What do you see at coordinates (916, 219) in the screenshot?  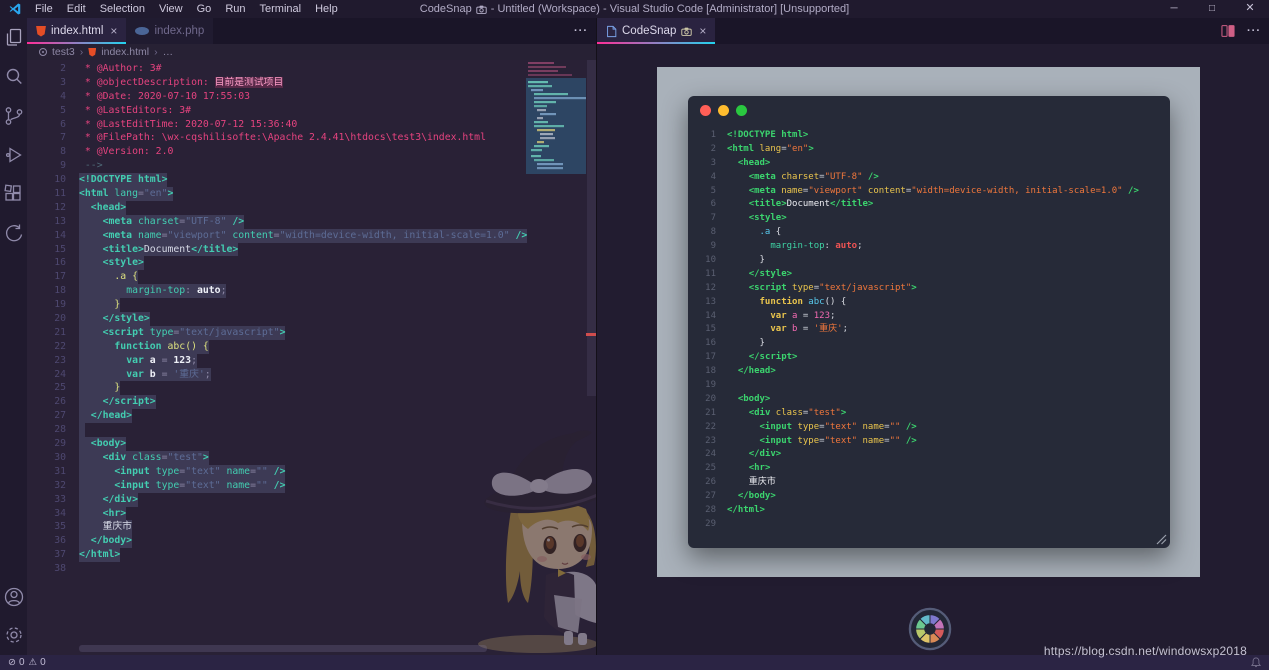 I see `code-line: 7 <style>` at bounding box center [916, 219].